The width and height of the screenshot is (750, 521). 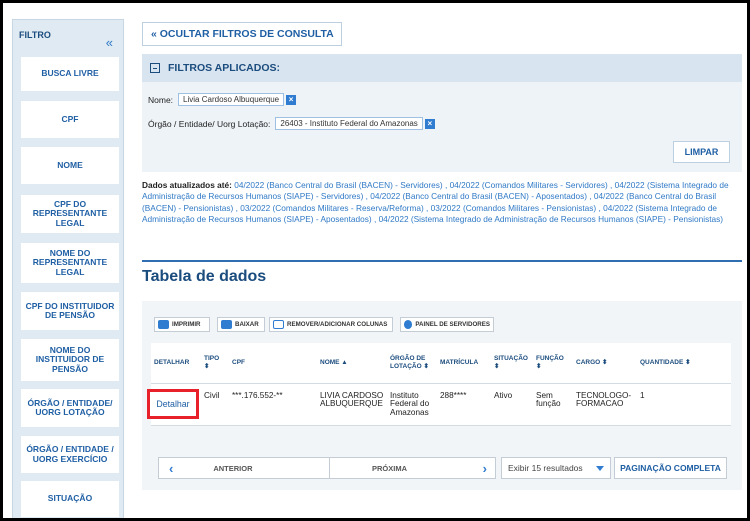 I want to click on page-size-value: Exibir 15 resultados, so click(x=545, y=468).